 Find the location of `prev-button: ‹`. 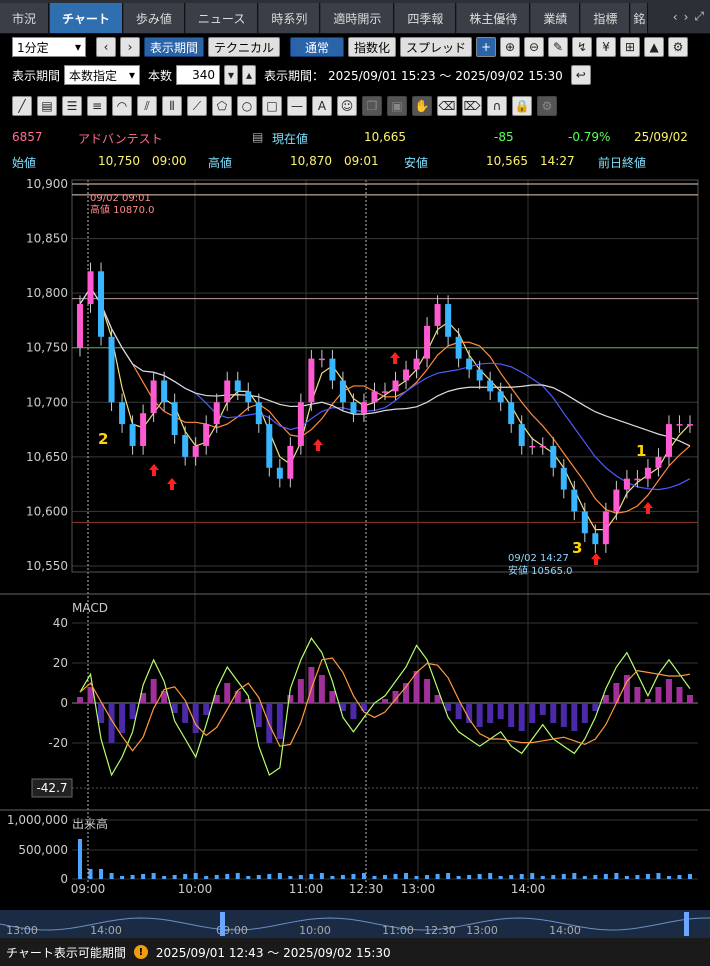

prev-button: ‹ is located at coordinates (106, 47).